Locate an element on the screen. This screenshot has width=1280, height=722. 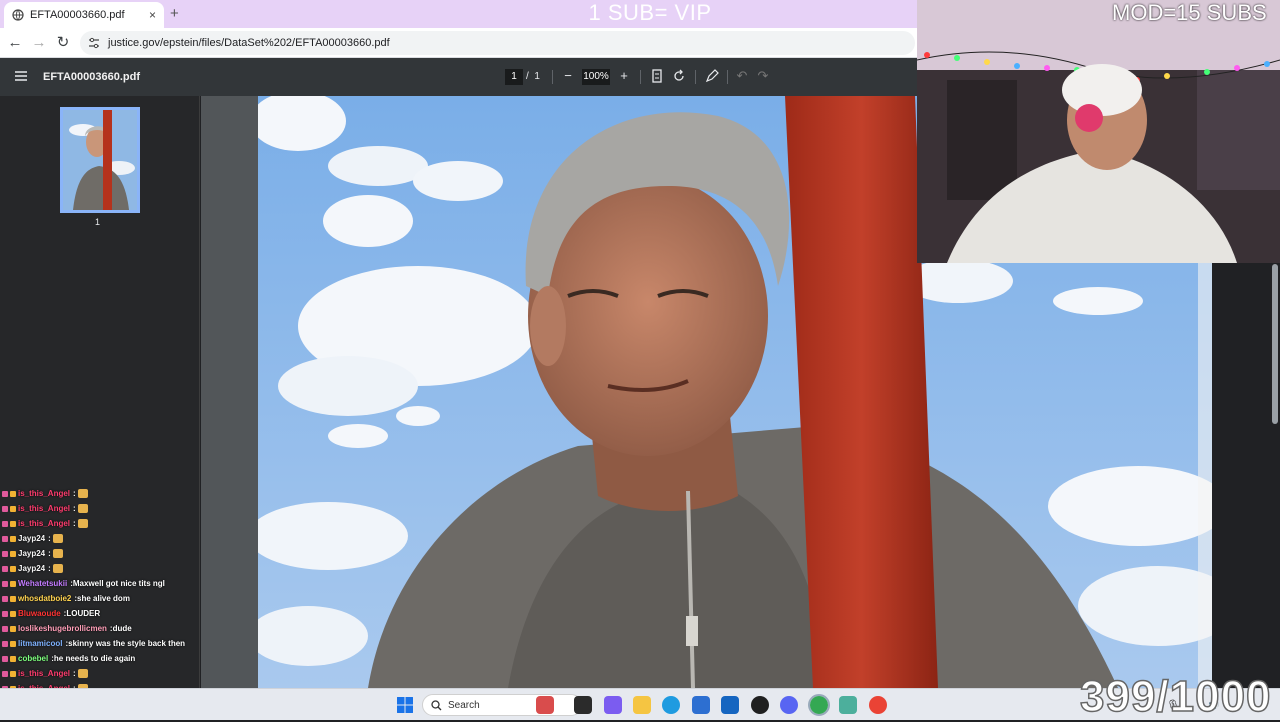
file-explorer-icon is located at coordinates (642, 705).